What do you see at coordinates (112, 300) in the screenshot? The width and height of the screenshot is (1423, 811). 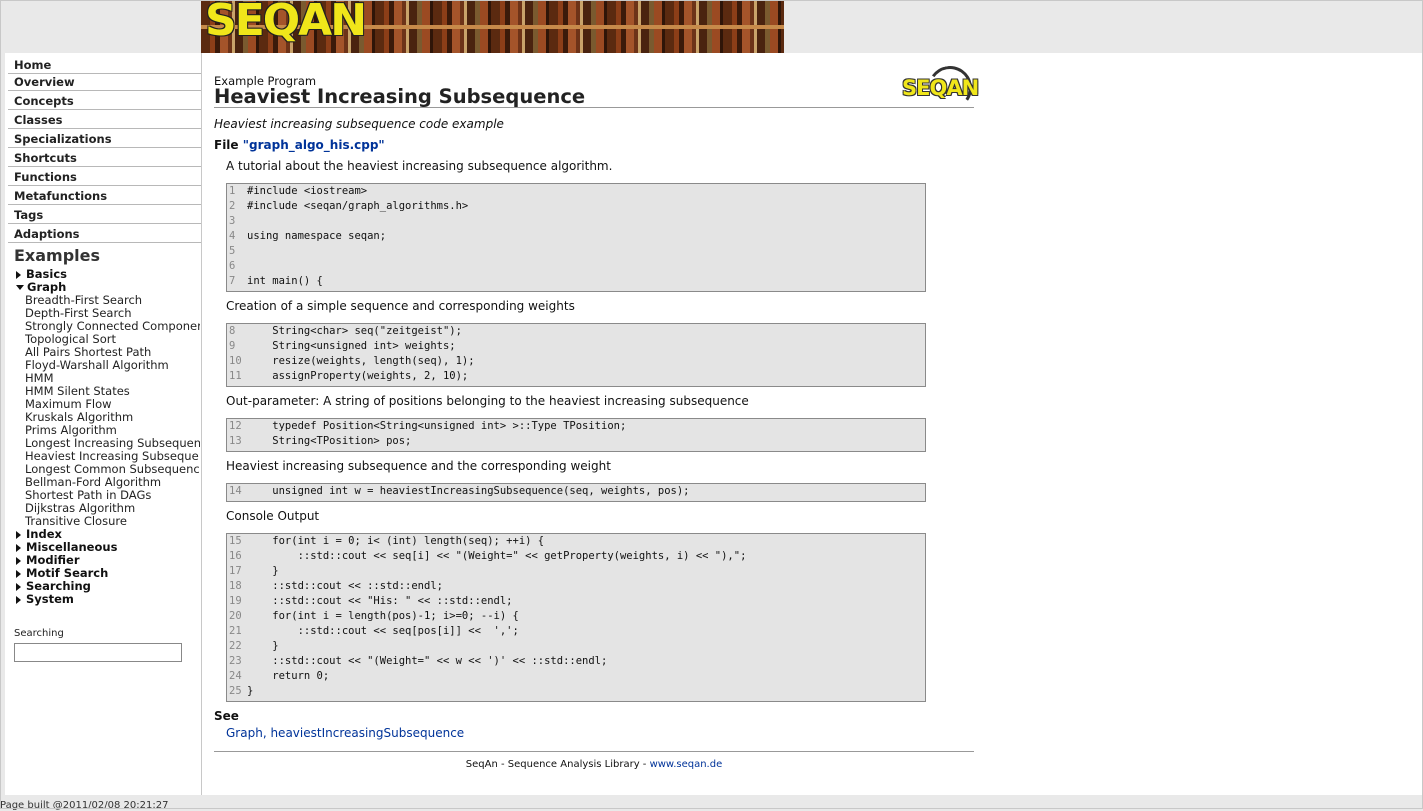 I see `tree-item: Breadth-First Search` at bounding box center [112, 300].